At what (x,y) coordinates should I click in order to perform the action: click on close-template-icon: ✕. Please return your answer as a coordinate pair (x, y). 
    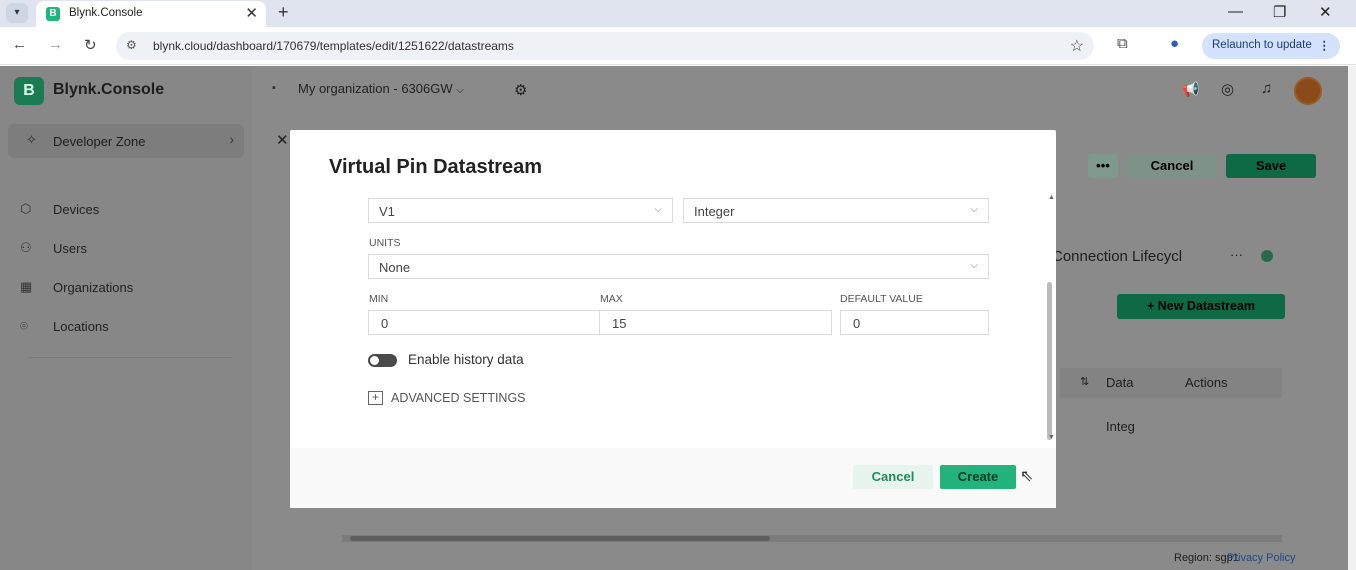
    Looking at the image, I should click on (282, 140).